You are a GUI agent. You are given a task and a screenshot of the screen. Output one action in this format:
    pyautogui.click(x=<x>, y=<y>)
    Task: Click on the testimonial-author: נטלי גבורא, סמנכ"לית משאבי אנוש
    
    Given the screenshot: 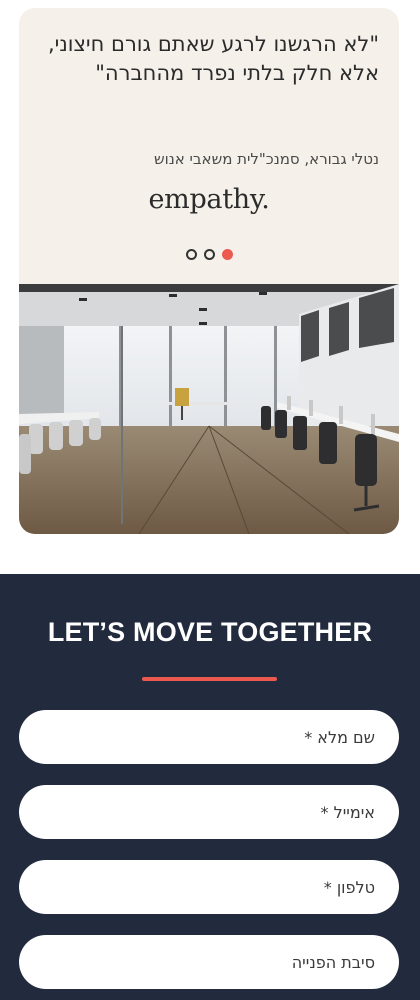 What is the action you would take?
    pyautogui.click(x=266, y=159)
    